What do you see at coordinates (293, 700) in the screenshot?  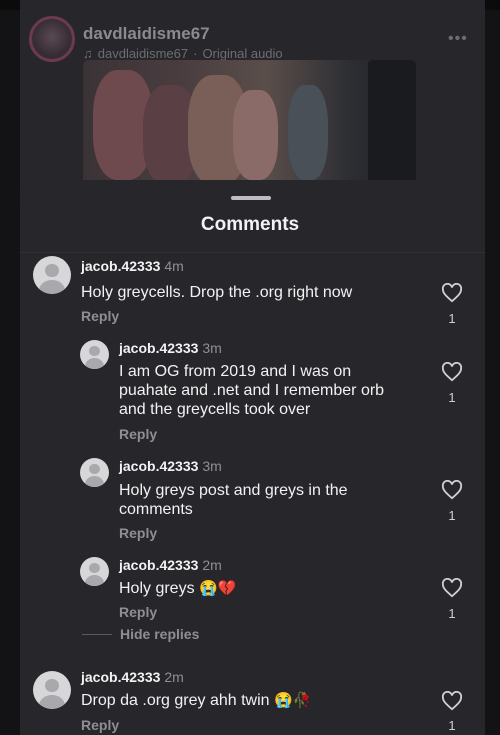 I see `crying-wilted-rose-emoji: 😭🥀` at bounding box center [293, 700].